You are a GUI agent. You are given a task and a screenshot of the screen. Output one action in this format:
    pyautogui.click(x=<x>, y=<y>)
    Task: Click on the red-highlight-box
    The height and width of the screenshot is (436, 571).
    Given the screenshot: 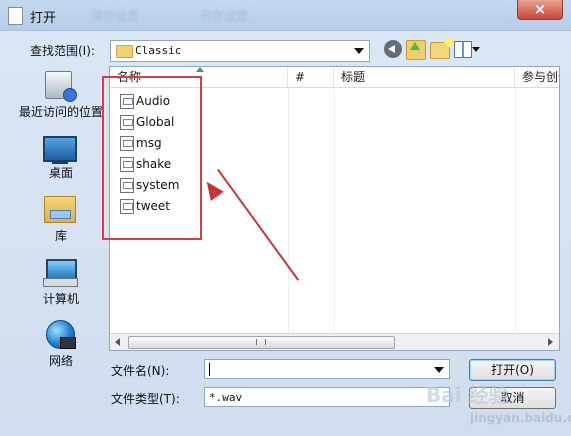 What is the action you would take?
    pyautogui.click(x=152, y=158)
    